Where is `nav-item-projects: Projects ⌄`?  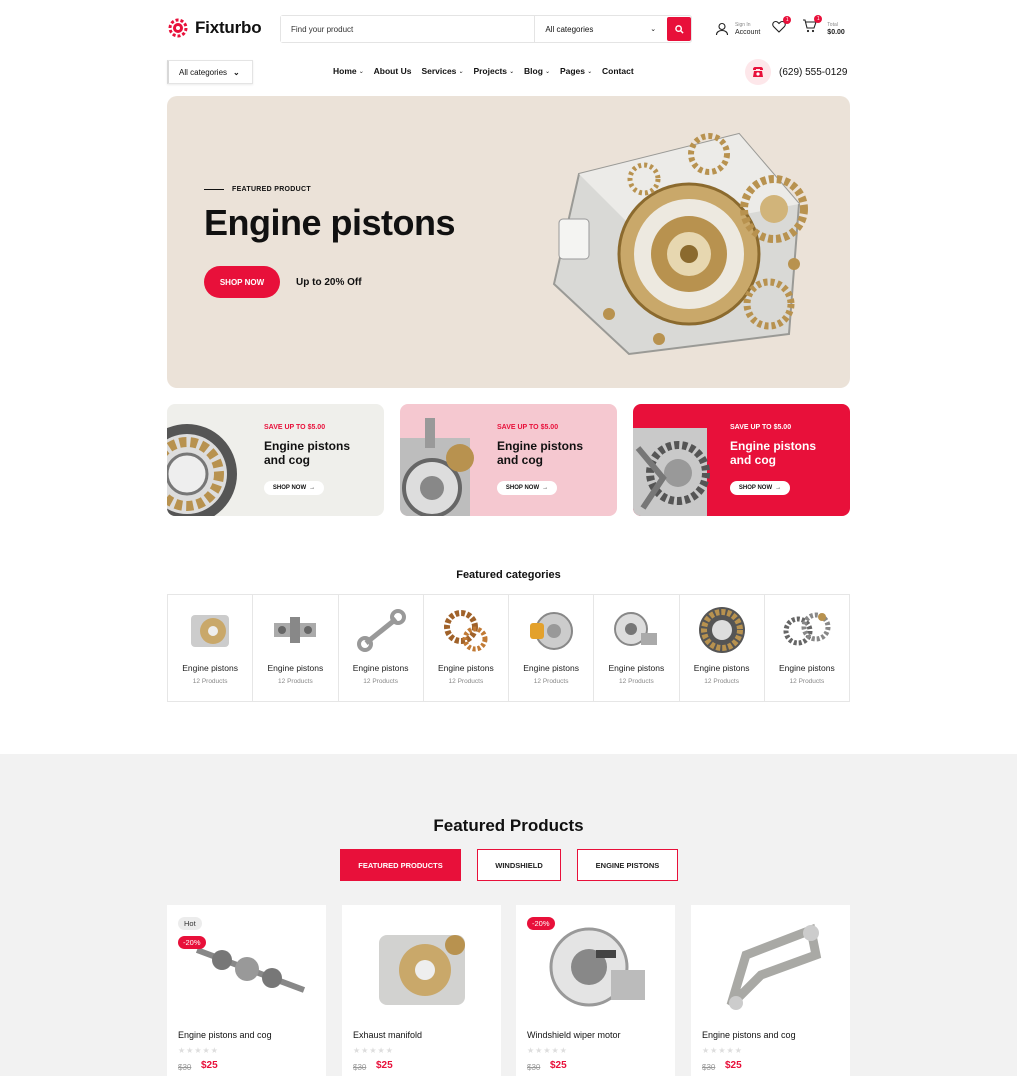
nav-item-projects: Projects ⌄ is located at coordinates (493, 71).